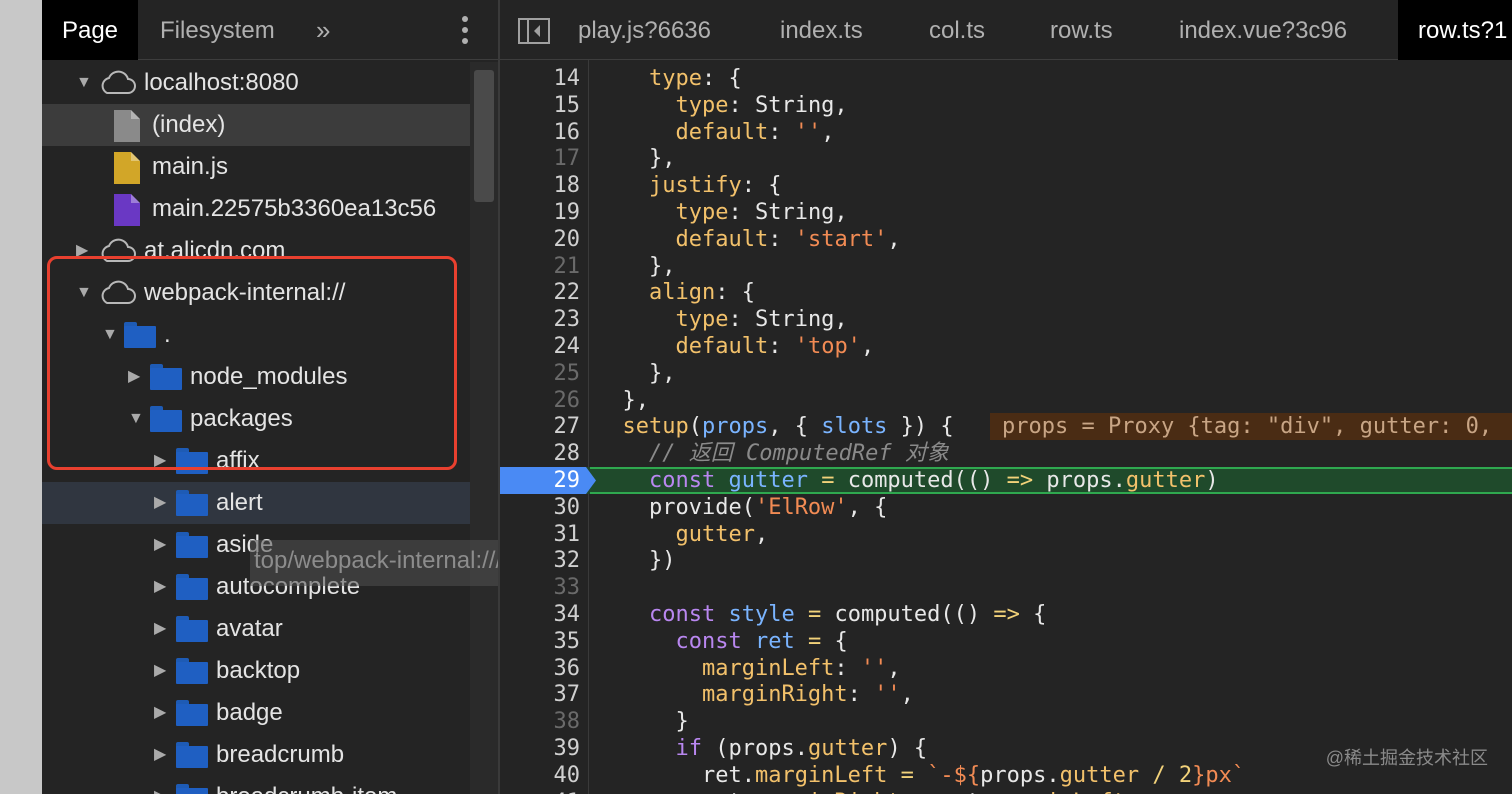  I want to click on line-number: 41, so click(540, 791).